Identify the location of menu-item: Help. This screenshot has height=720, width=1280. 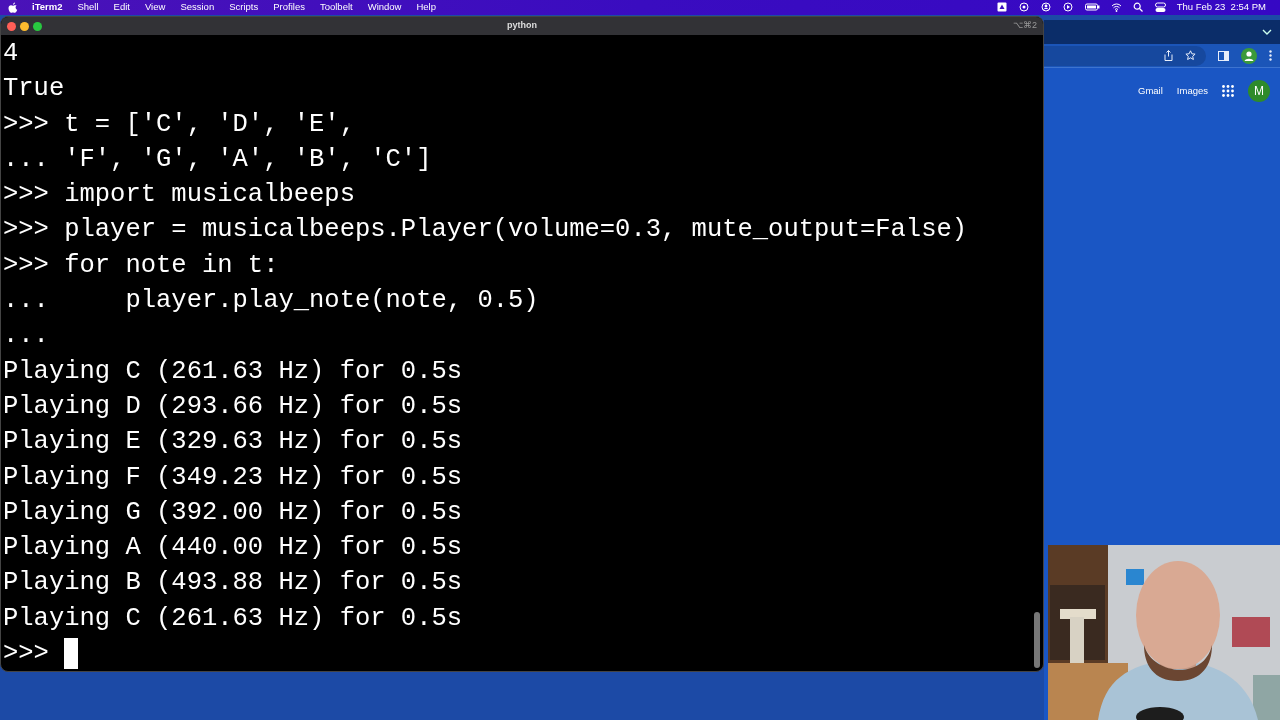
(426, 7).